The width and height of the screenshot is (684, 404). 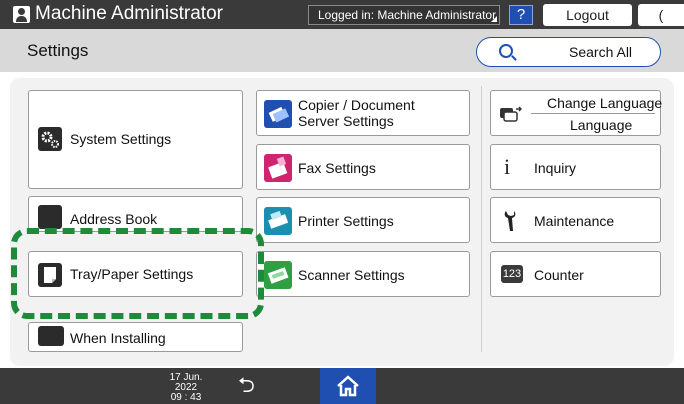 I want to click on back-arrow-icon: ⮌, so click(x=246, y=386).